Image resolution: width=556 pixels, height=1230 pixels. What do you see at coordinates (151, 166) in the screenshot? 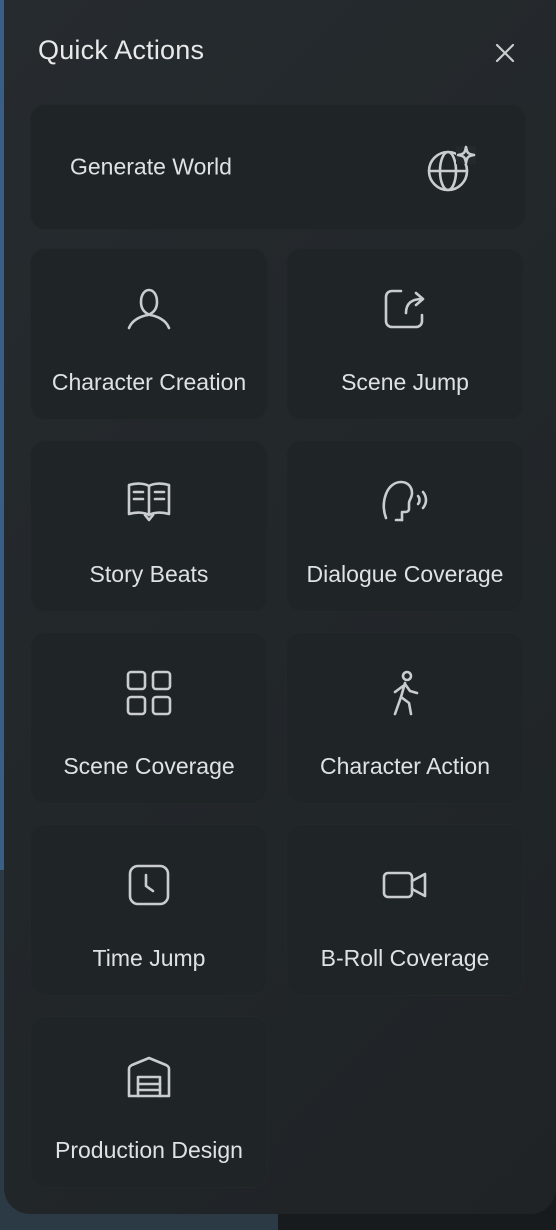
I see `generate-world-label: Generate World` at bounding box center [151, 166].